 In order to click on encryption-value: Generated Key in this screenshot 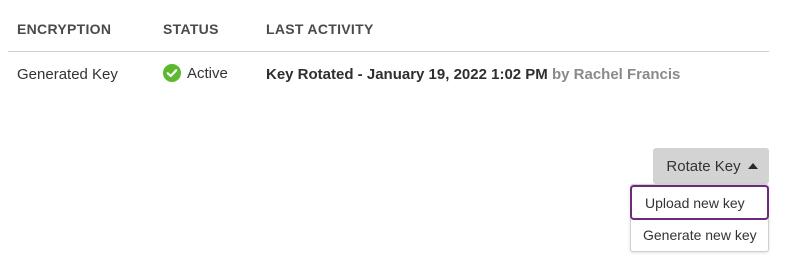, I will do `click(67, 74)`.